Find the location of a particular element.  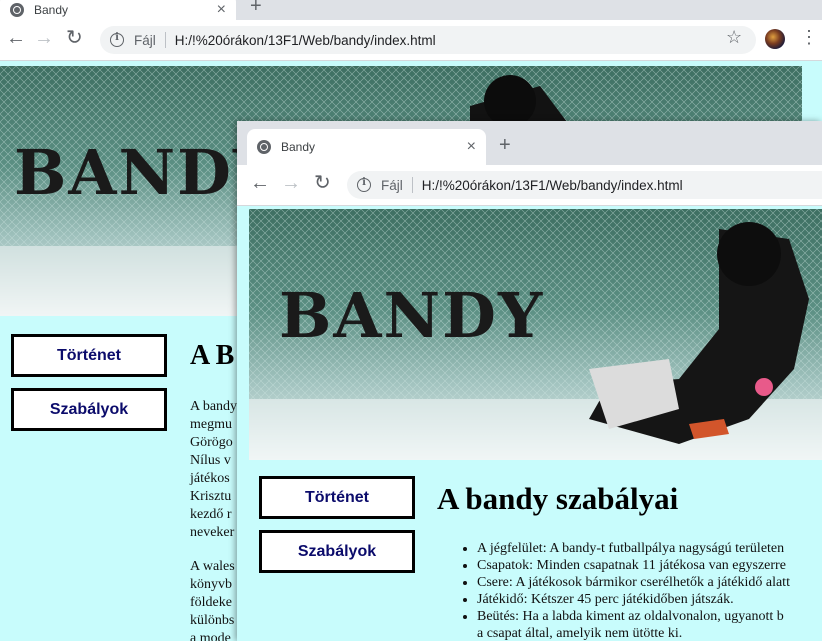

text-line: kezdő r is located at coordinates (211, 514).